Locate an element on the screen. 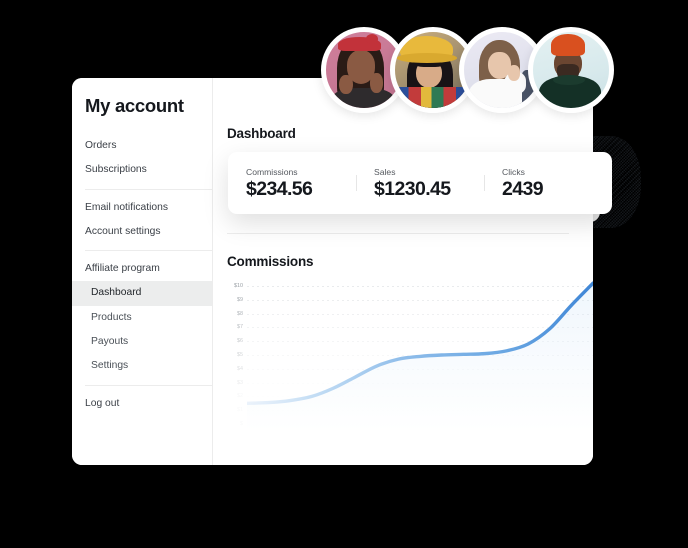  avatar-photo is located at coordinates (571, 70).